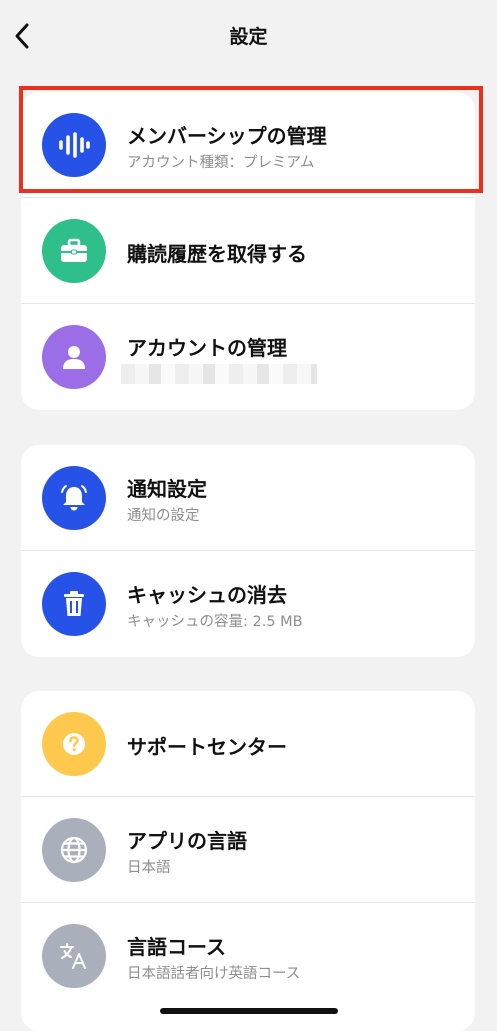 This screenshot has width=497, height=1031. What do you see at coordinates (217, 254) in the screenshot?
I see `purchase-history-title: 購読履歴を取得する` at bounding box center [217, 254].